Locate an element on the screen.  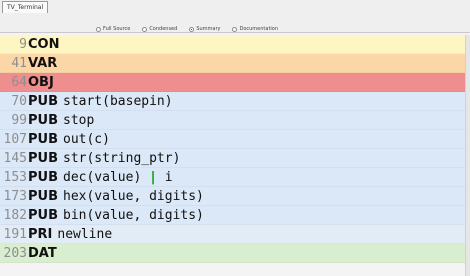
vertical-scrollbar is located at coordinates (467, 155).